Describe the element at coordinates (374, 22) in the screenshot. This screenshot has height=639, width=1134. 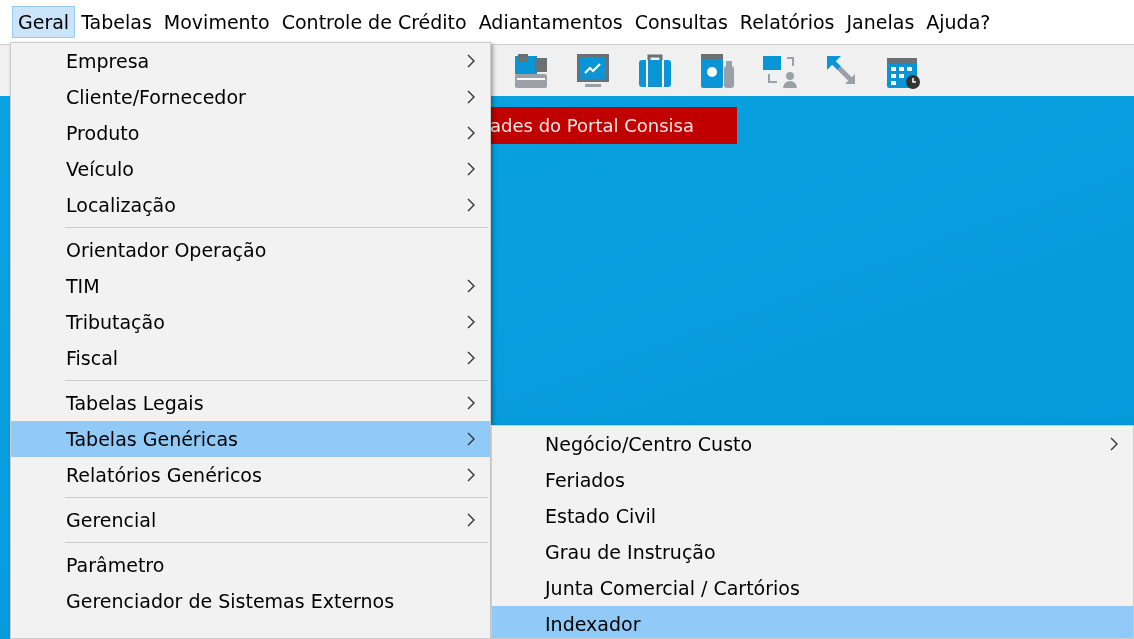
I see `menu-item: Controle de Crédito` at that location.